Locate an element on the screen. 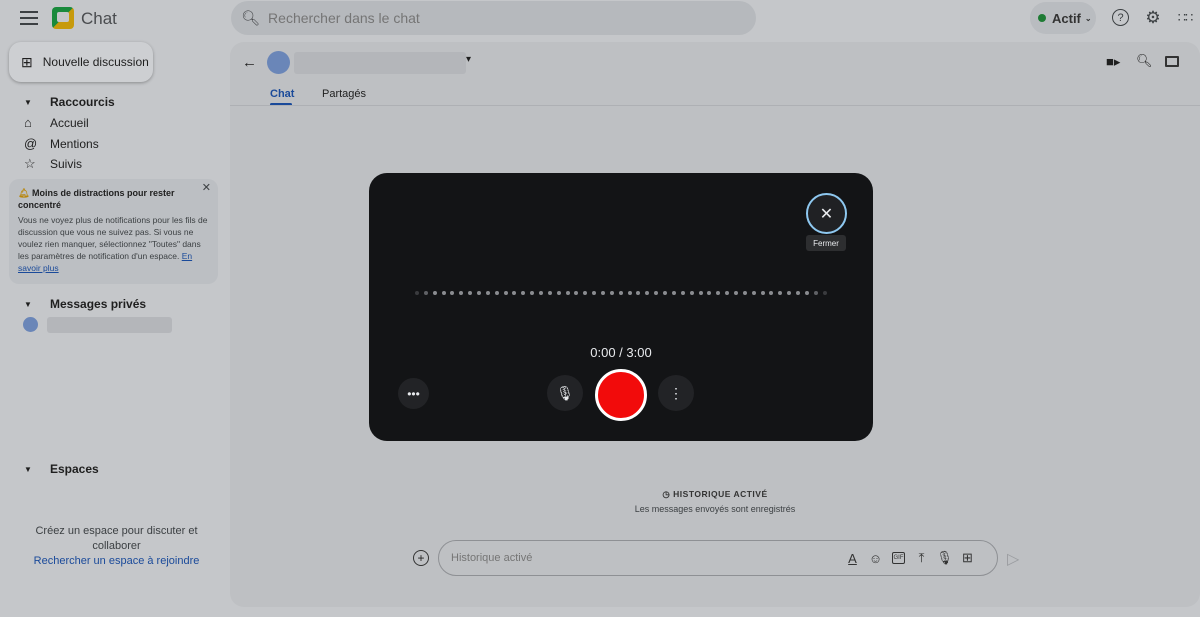 The image size is (1200, 617). video-call-icon: ■▸ is located at coordinates (1113, 62).